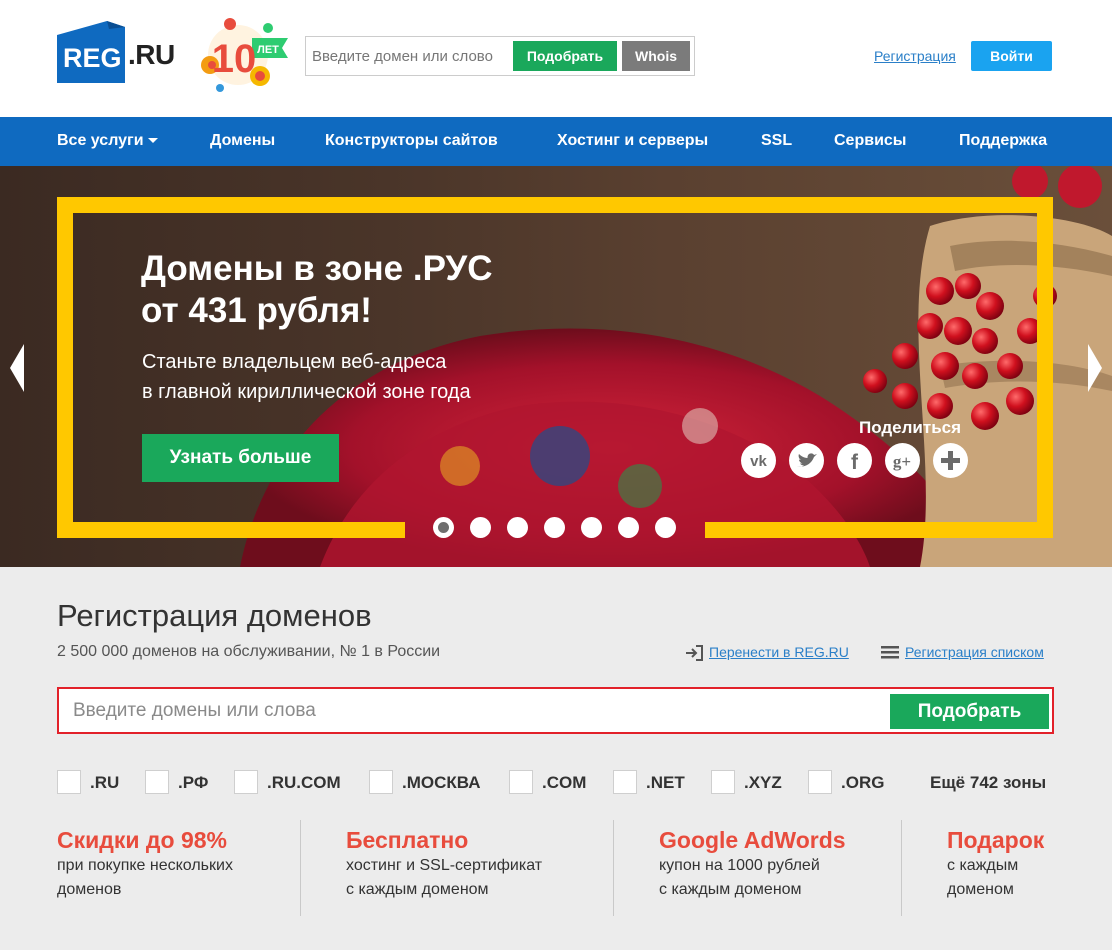 The height and width of the screenshot is (950, 1112). Describe the element at coordinates (806, 460) in the screenshot. I see `twitter-icon` at that location.